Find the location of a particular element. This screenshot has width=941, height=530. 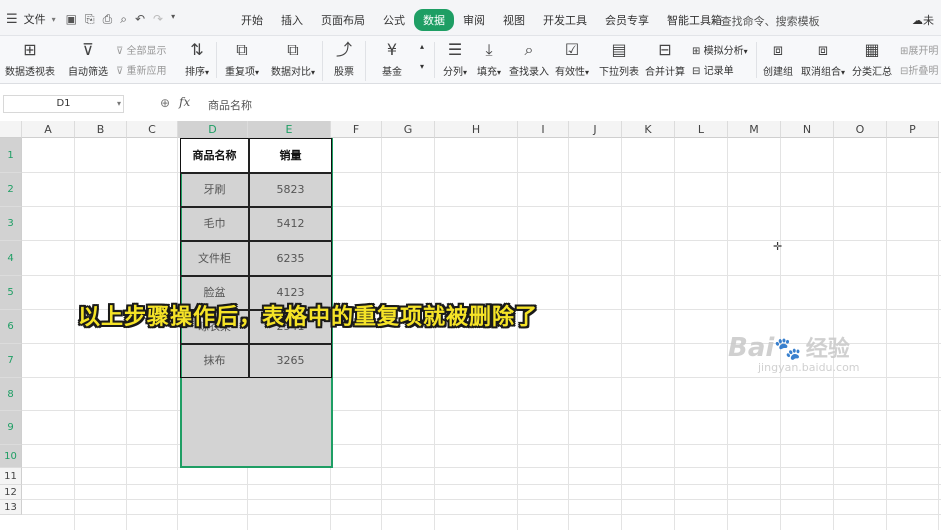

split-column-button: ☰ 分列▾ is located at coordinates (455, 60).